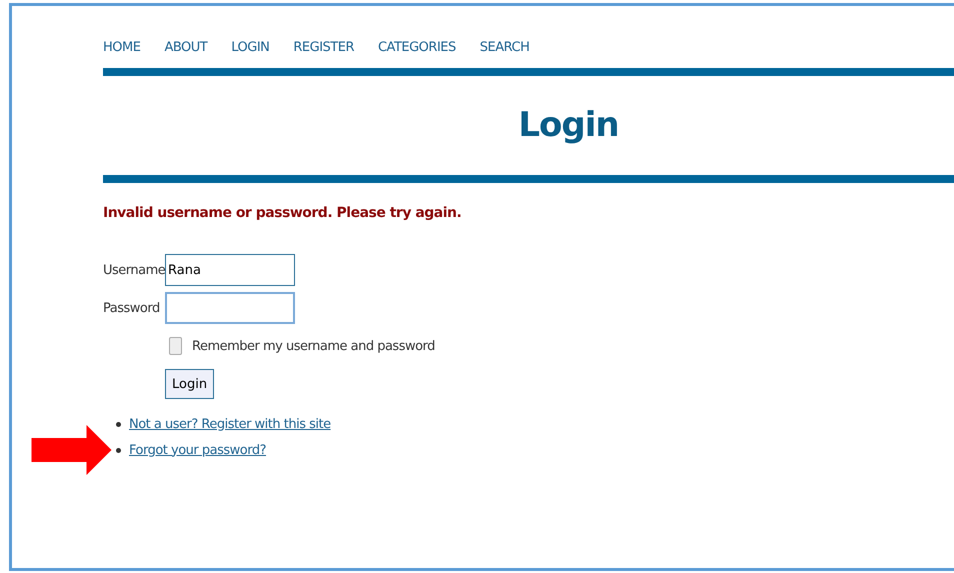 The width and height of the screenshot is (954, 573). Describe the element at coordinates (121, 54) in the screenshot. I see `nav-link: HOME` at that location.